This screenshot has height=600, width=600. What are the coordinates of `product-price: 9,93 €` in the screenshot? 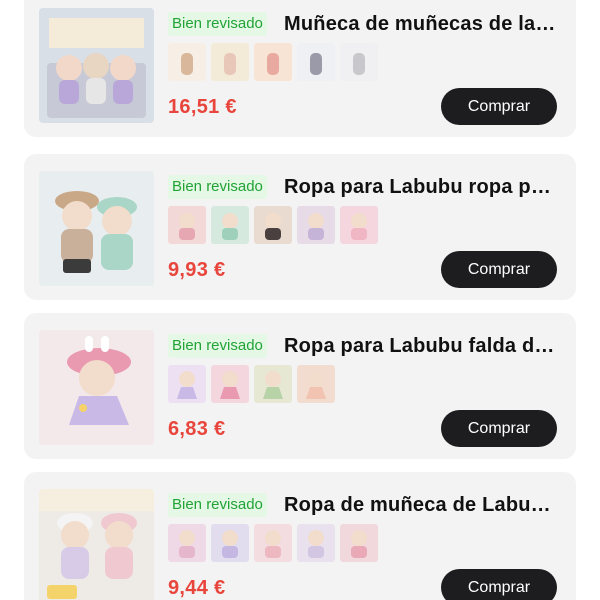 It's located at (197, 270).